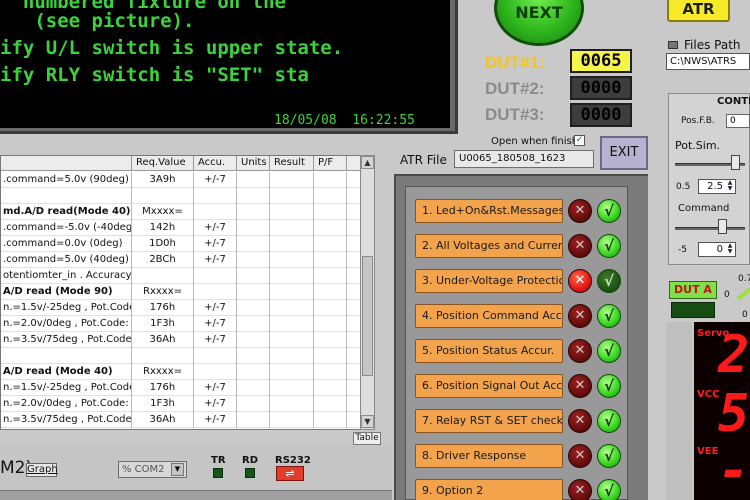 This screenshot has height=500, width=750. What do you see at coordinates (163, 404) in the screenshot?
I see `table-cell-req: 1F3h` at bounding box center [163, 404].